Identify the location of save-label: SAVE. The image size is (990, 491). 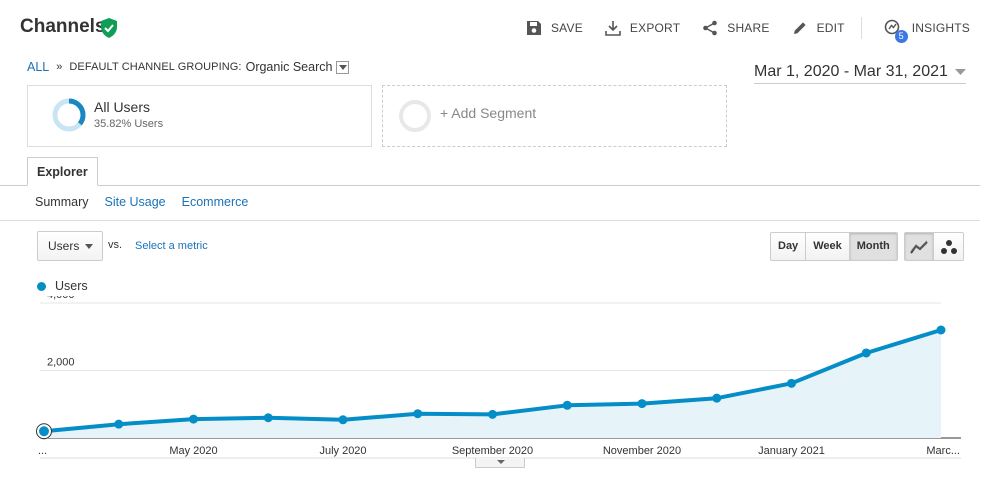
(566, 28).